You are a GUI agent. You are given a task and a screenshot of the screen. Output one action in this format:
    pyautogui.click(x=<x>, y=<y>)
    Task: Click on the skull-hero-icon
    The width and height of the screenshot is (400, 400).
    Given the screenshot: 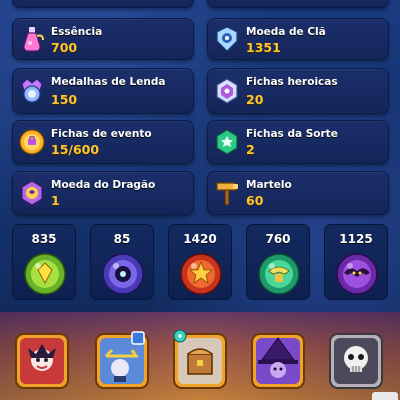 What is the action you would take?
    pyautogui.click(x=356, y=361)
    